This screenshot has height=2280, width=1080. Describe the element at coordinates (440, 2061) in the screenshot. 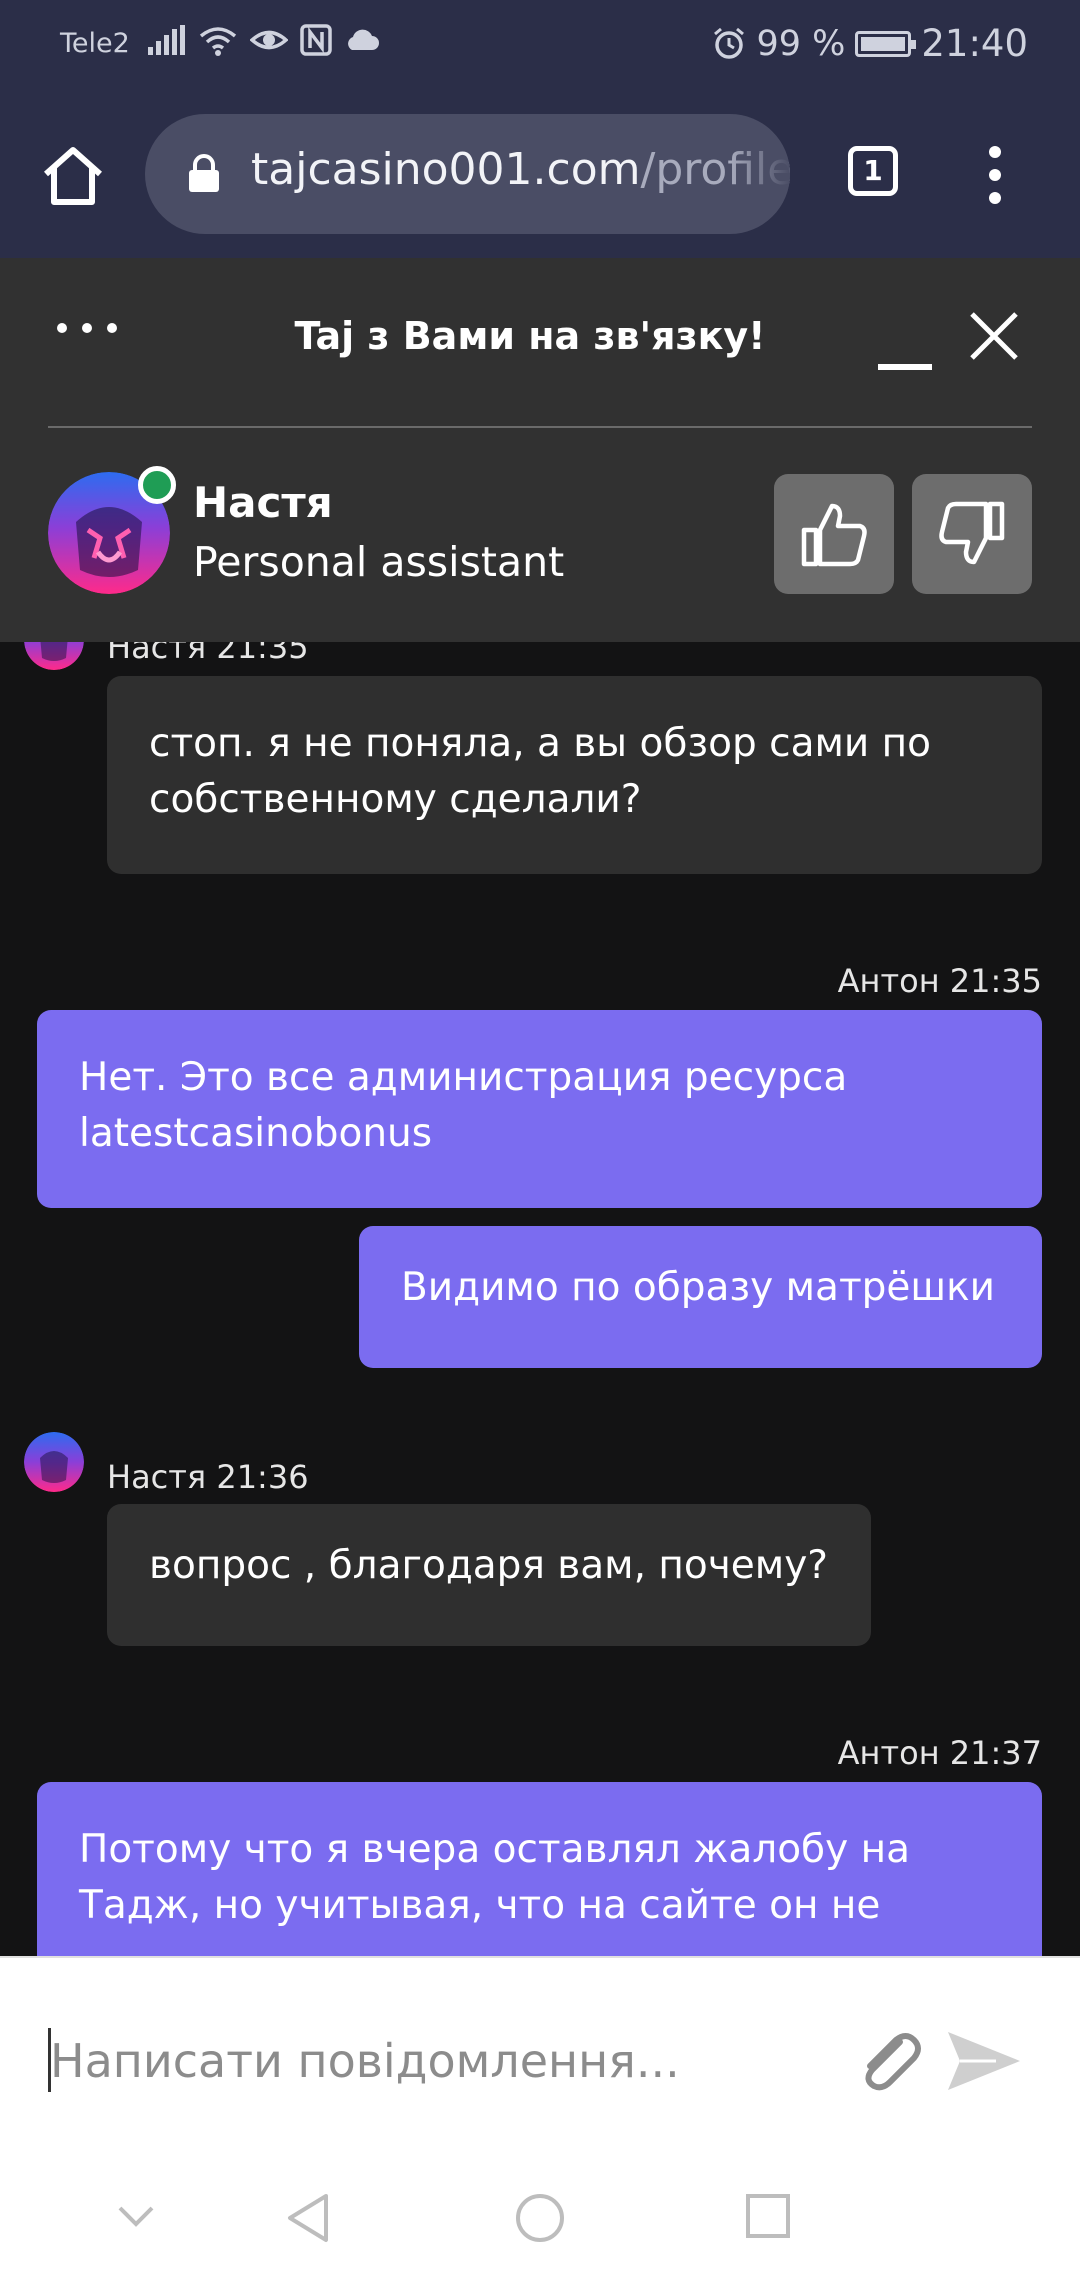

I see `message-input` at that location.